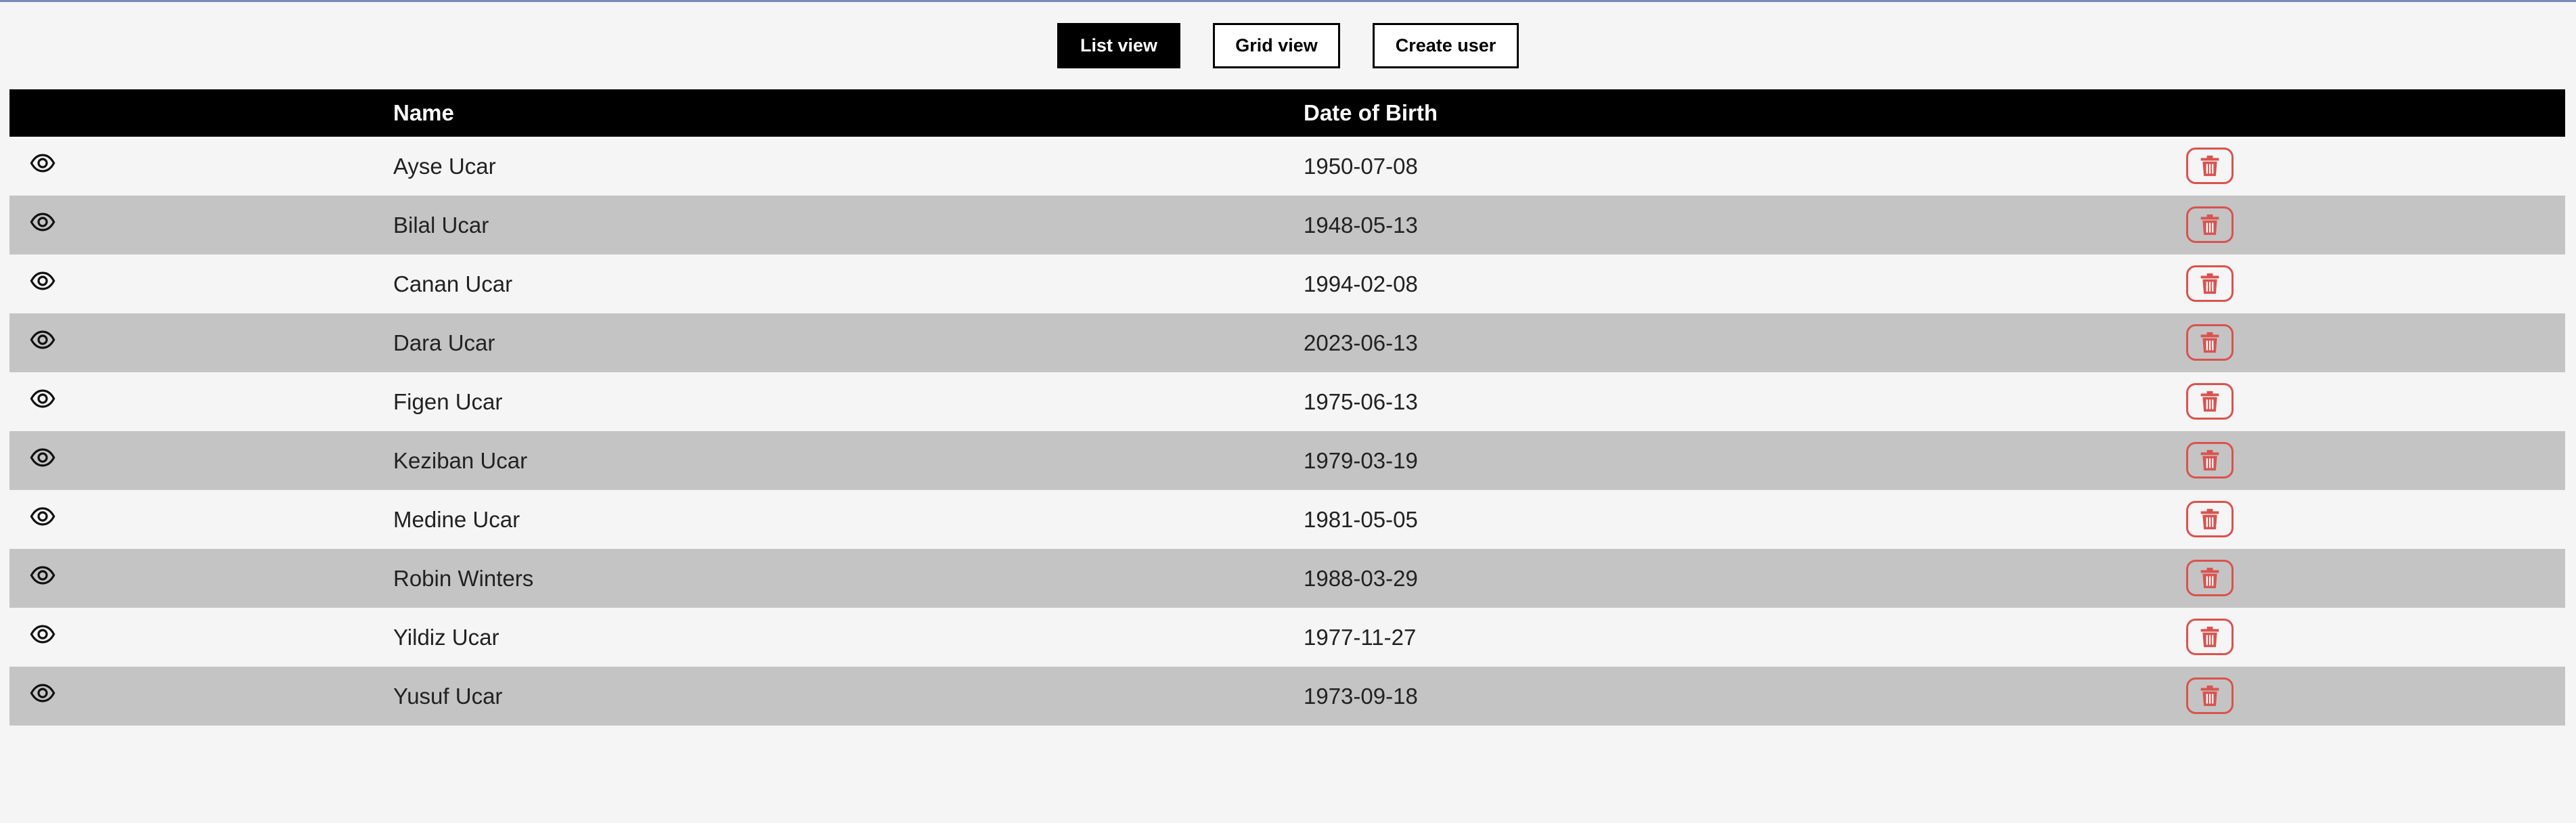  I want to click on user-dob: 1979-03-19, so click(1361, 461).